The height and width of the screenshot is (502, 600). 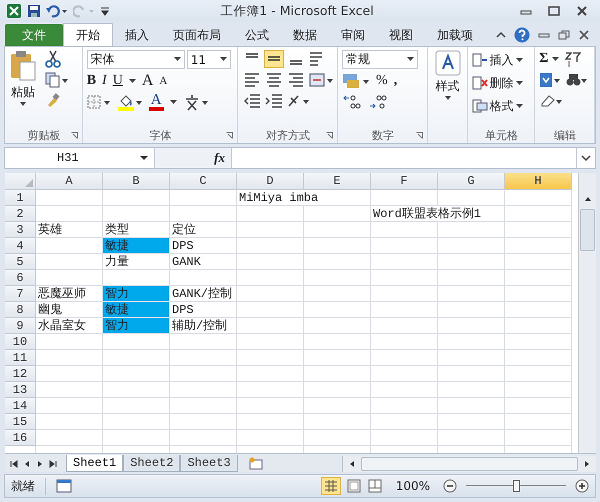 What do you see at coordinates (256, 464) in the screenshot?
I see `new-sheet-icon` at bounding box center [256, 464].